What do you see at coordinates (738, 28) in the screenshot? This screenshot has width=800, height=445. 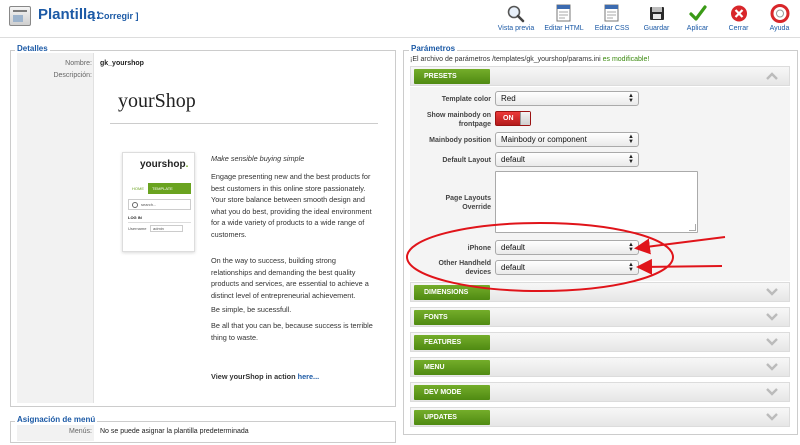 I see `close-label: Cerrar` at bounding box center [738, 28].